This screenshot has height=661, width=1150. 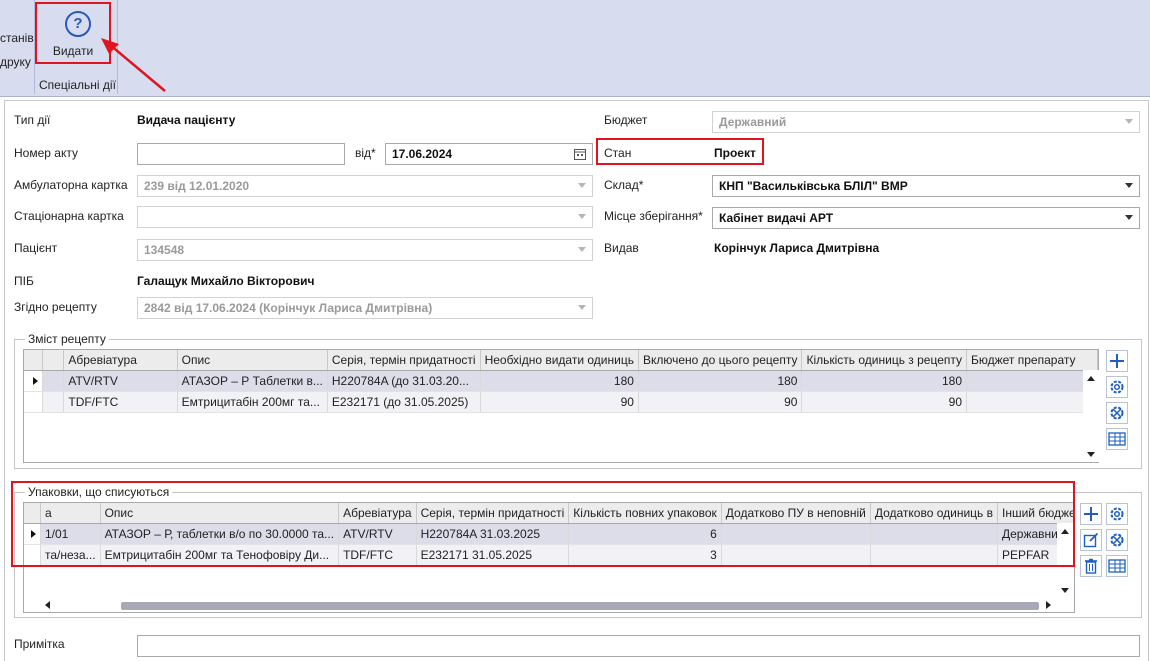 What do you see at coordinates (1117, 361) in the screenshot?
I see `add-recipe-row-button` at bounding box center [1117, 361].